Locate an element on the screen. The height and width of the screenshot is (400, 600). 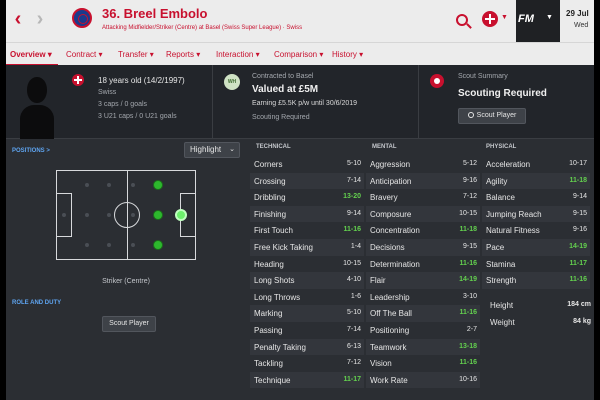
attribute-row: Concentration 11-18 is located at coordinates (423, 230).